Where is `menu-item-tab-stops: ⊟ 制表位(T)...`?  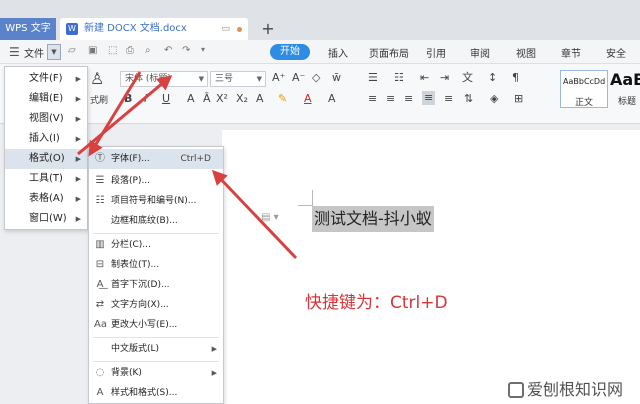 menu-item-tab-stops: ⊟ 制表位(T)... is located at coordinates (156, 265).